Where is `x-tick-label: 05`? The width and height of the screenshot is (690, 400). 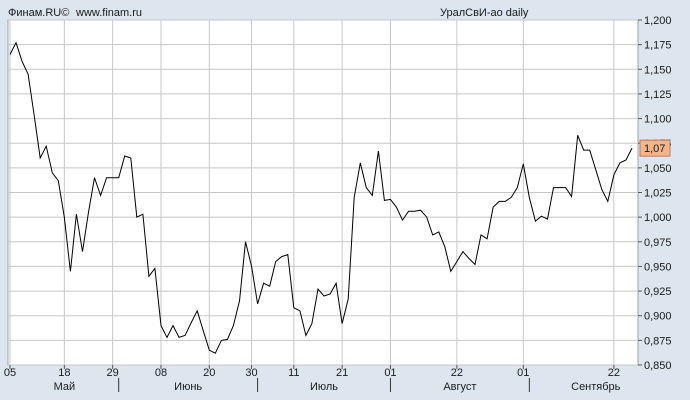
x-tick-label: 05 is located at coordinates (10, 373).